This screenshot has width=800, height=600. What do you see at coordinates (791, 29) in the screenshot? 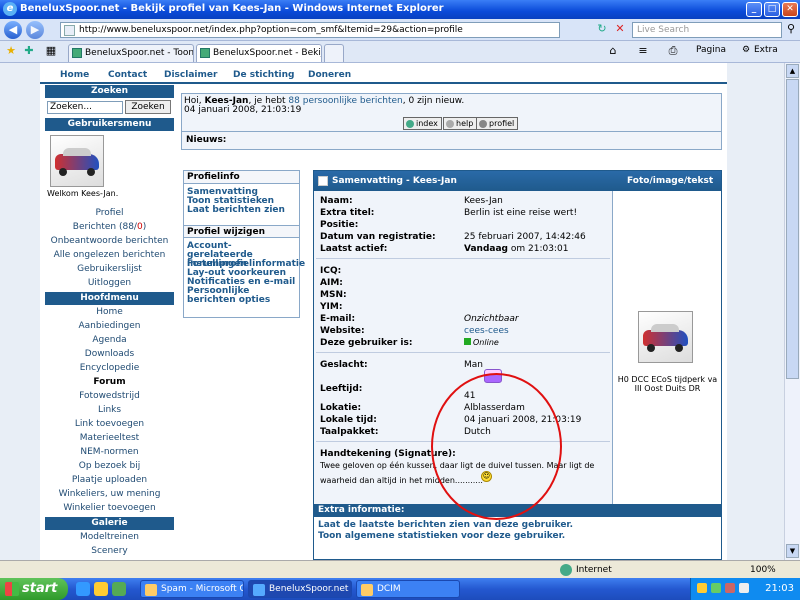
I see `search-magnifier-icon: ⚲` at bounding box center [791, 29].